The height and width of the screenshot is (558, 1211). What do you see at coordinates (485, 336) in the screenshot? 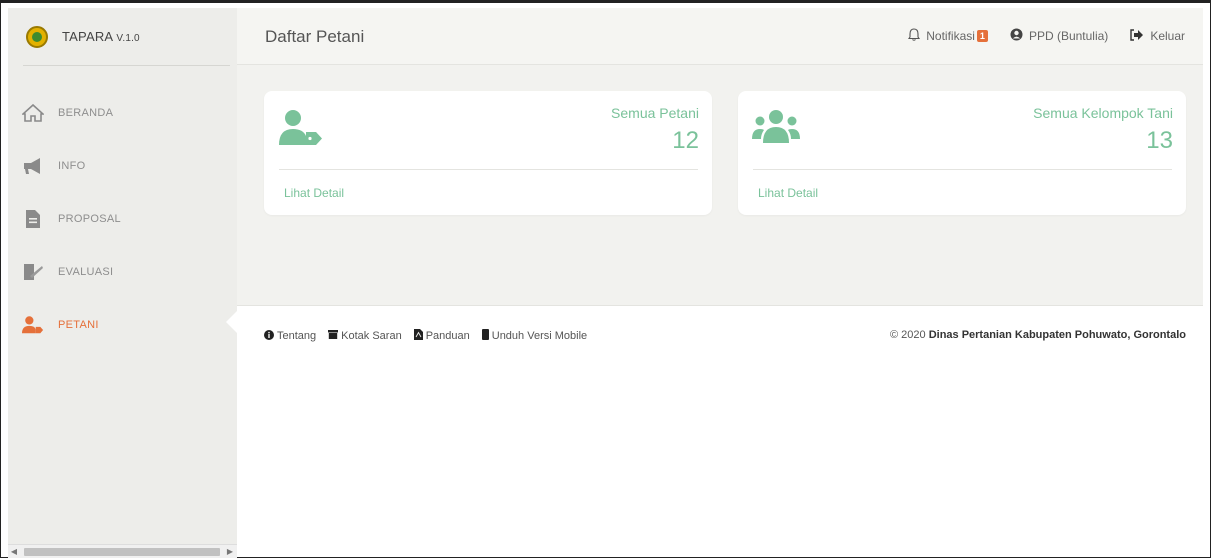
I see `mobile-phone-icon` at bounding box center [485, 336].